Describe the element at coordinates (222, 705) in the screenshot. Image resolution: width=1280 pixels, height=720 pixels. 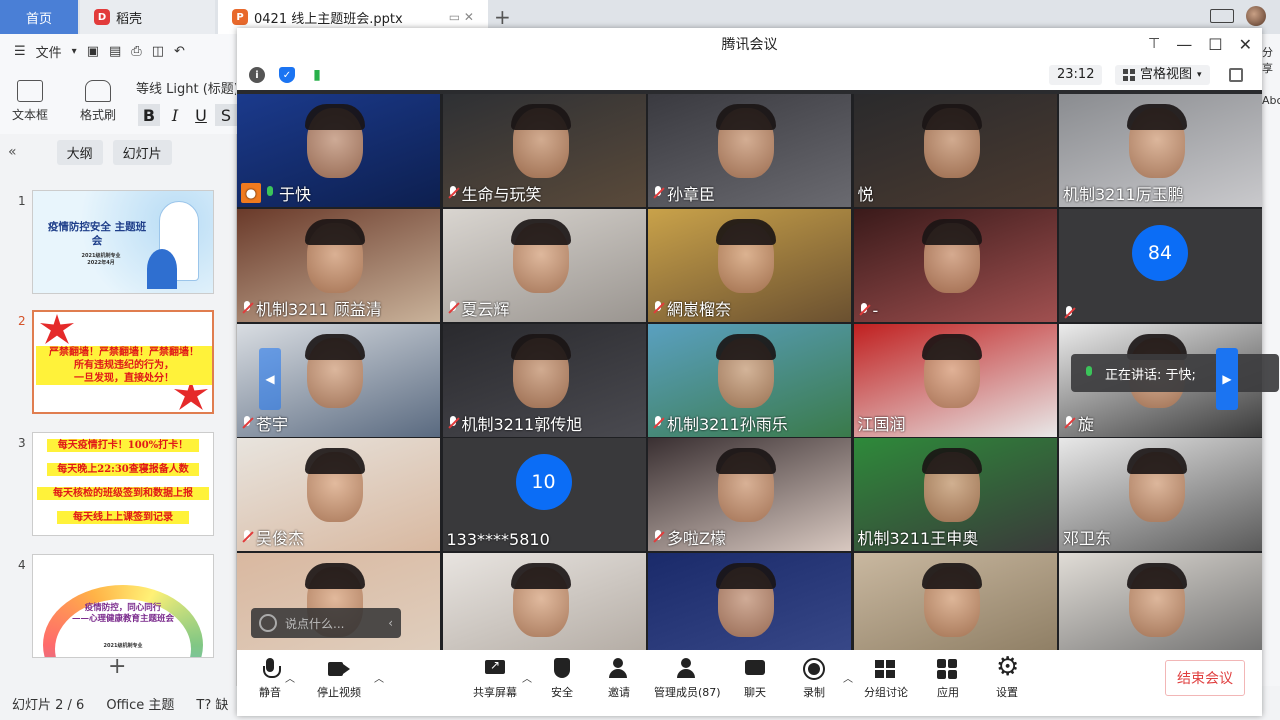
I see `missing-font-label: 缺` at that location.